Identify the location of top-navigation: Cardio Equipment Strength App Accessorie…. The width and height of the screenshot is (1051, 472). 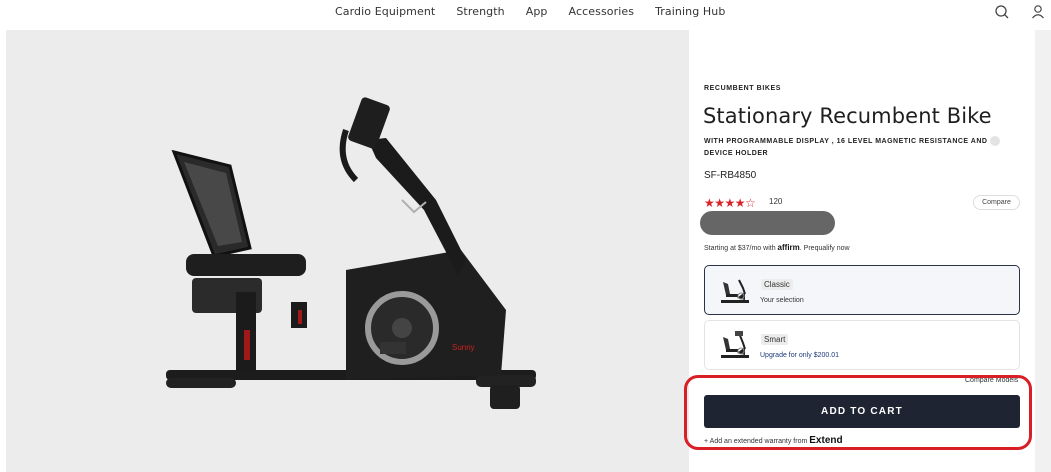
(525, 14).